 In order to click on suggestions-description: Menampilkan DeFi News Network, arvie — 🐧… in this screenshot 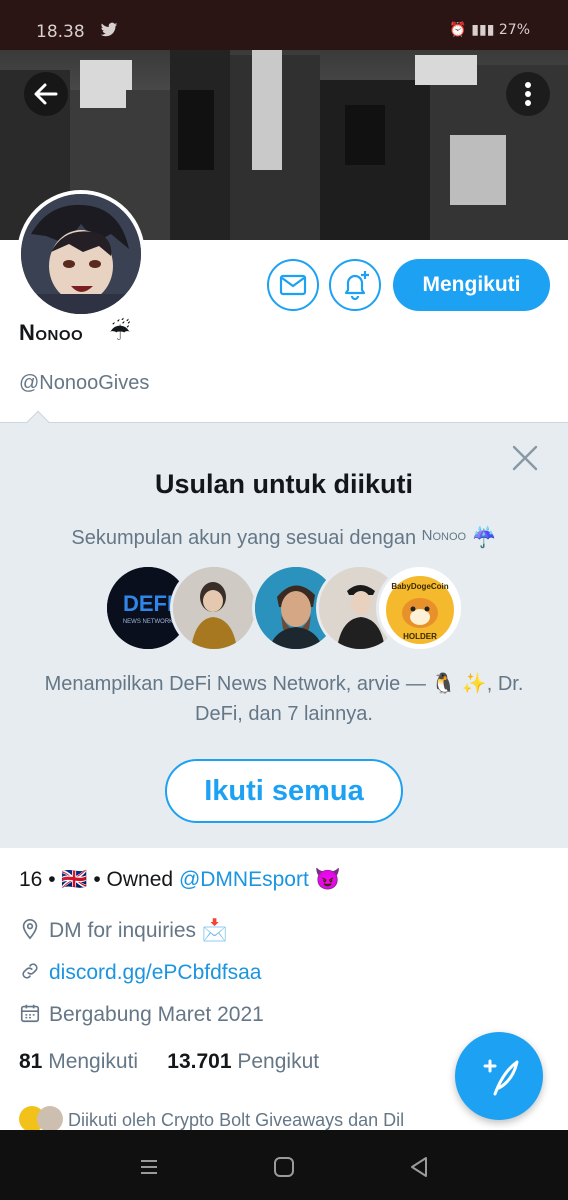, I will do `click(284, 699)`.